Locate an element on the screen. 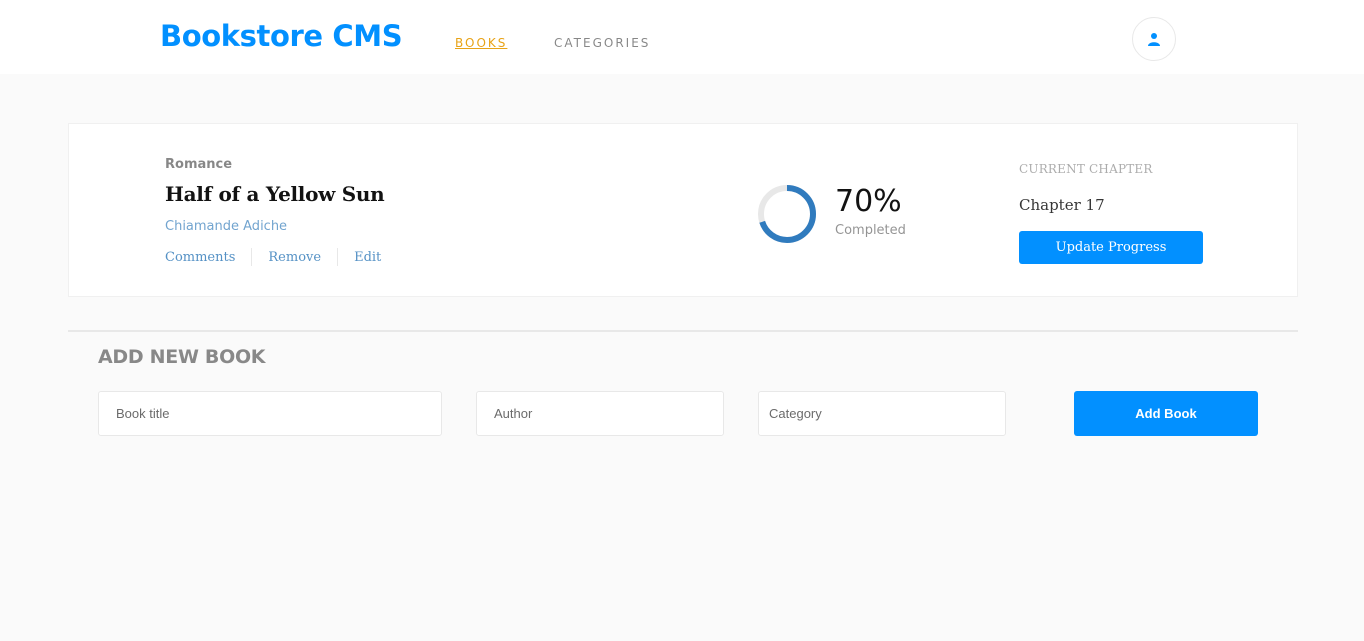 This screenshot has width=1364, height=641. update-progress-button: Update Progress is located at coordinates (1111, 247).